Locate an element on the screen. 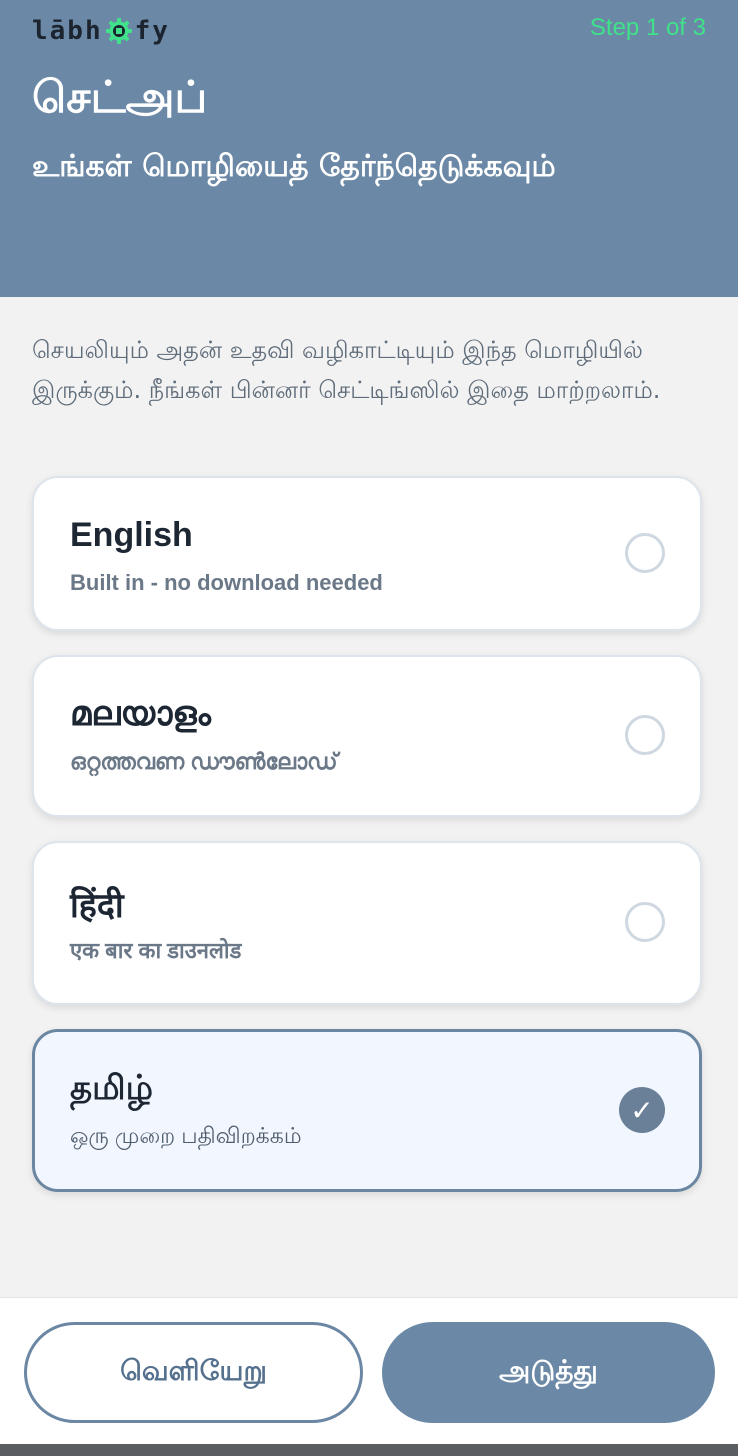  app-logo: lābh fy is located at coordinates (101, 31).